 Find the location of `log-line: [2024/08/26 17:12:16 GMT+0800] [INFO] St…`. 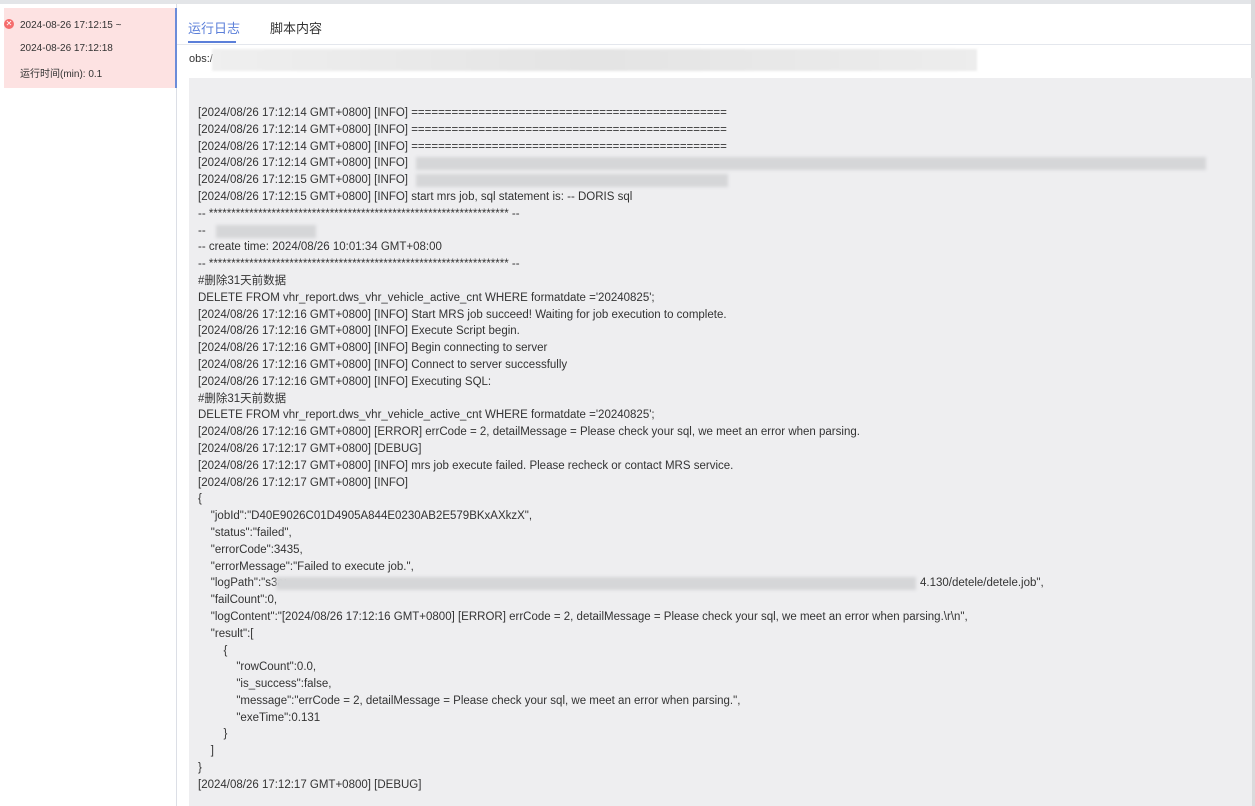

log-line: [2024/08/26 17:12:16 GMT+0800] [INFO] St… is located at coordinates (462, 314).